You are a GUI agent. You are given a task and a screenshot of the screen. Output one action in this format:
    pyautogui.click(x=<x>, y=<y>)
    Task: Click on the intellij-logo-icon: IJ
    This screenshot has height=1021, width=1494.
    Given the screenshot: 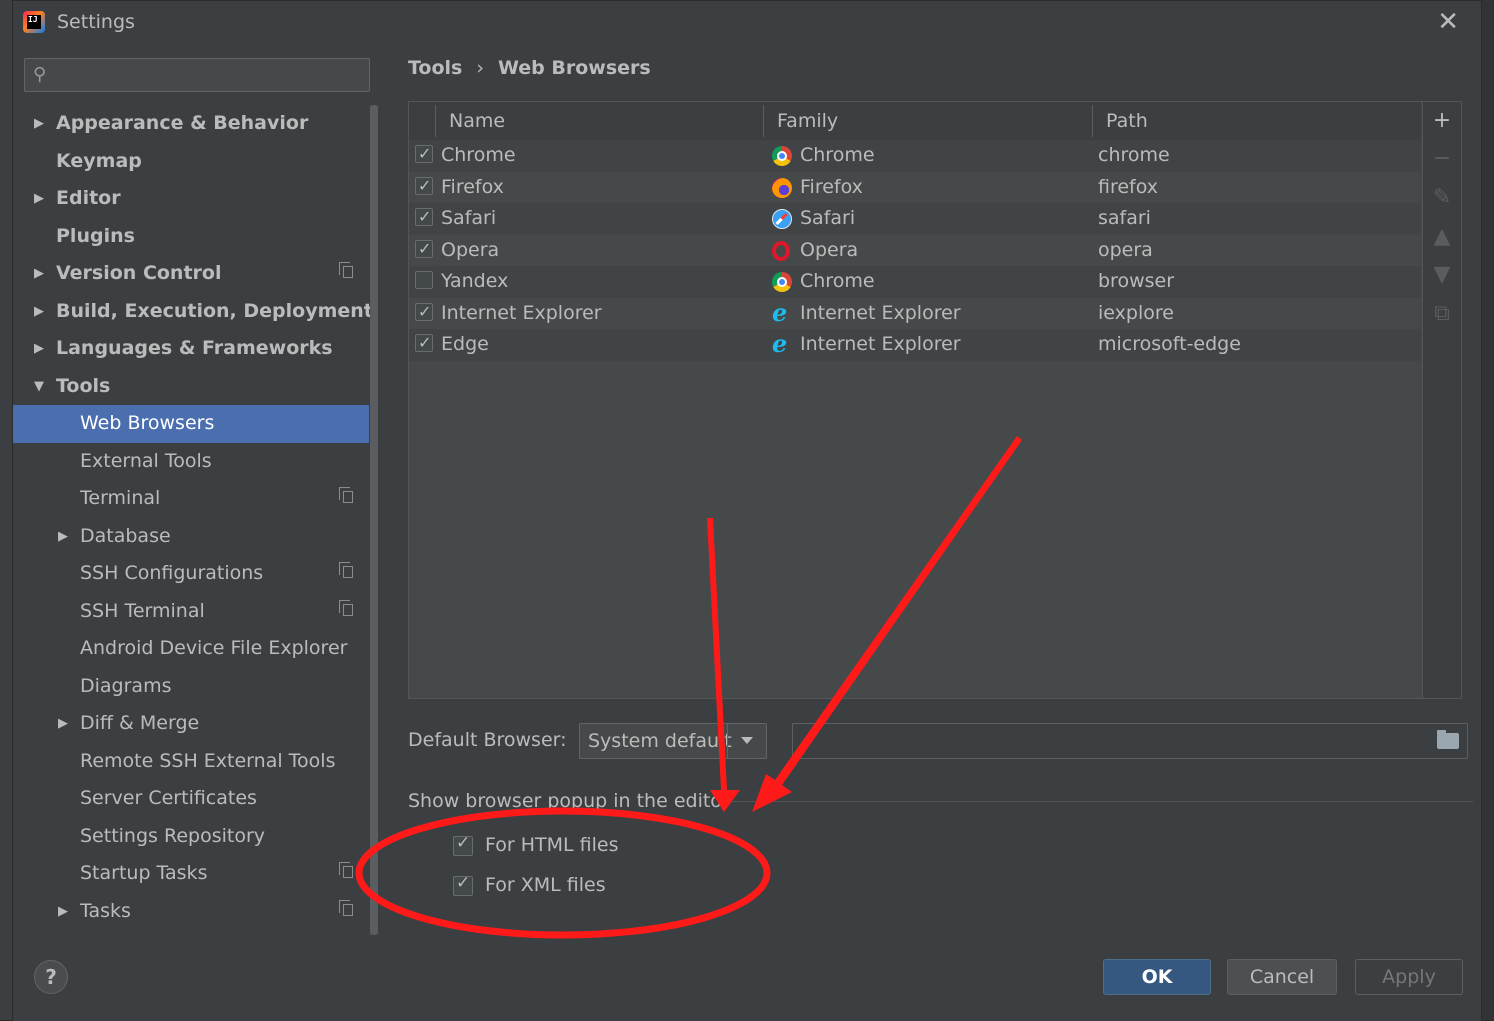 What is the action you would take?
    pyautogui.click(x=34, y=22)
    